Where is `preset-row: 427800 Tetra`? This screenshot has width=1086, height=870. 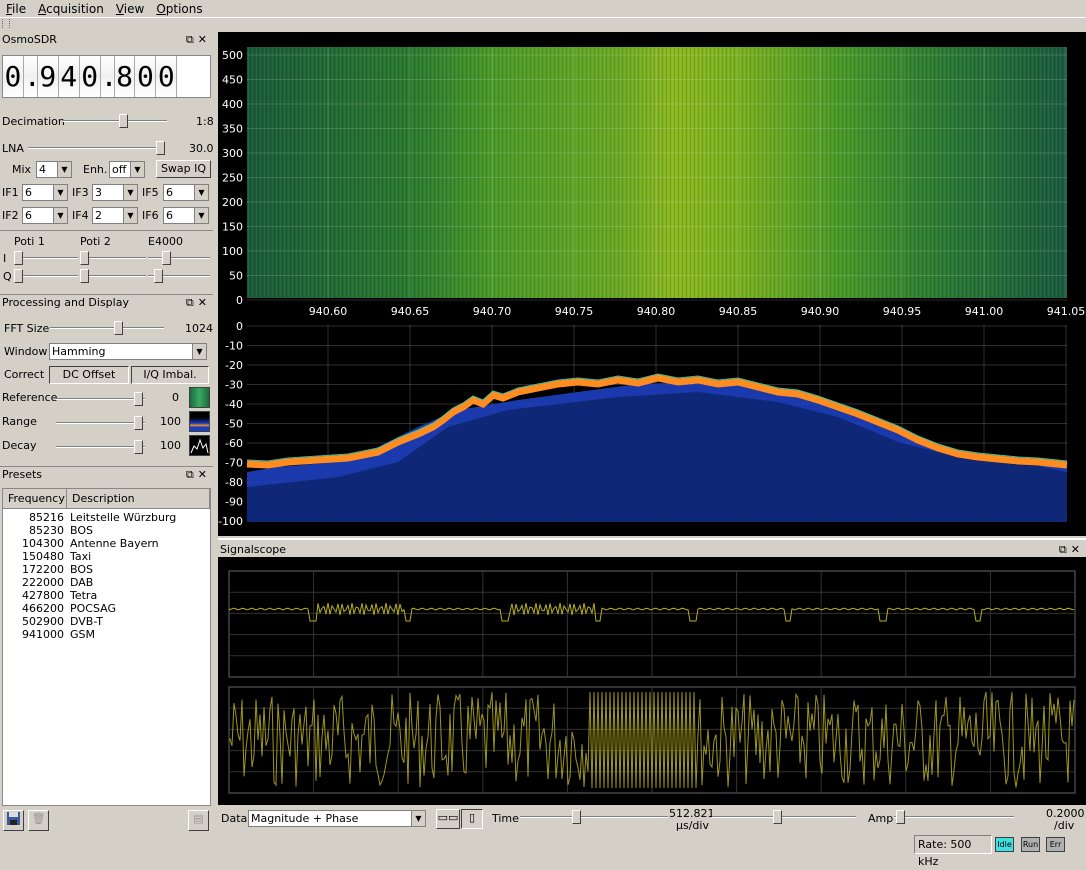 preset-row: 427800 Tetra is located at coordinates (106, 595).